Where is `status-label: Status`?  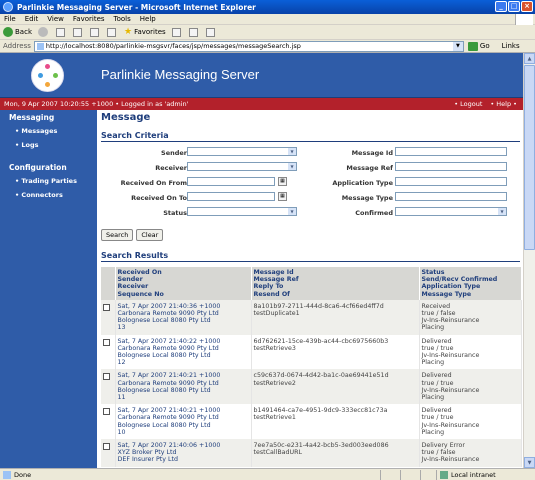 status-label: Status is located at coordinates (175, 213).